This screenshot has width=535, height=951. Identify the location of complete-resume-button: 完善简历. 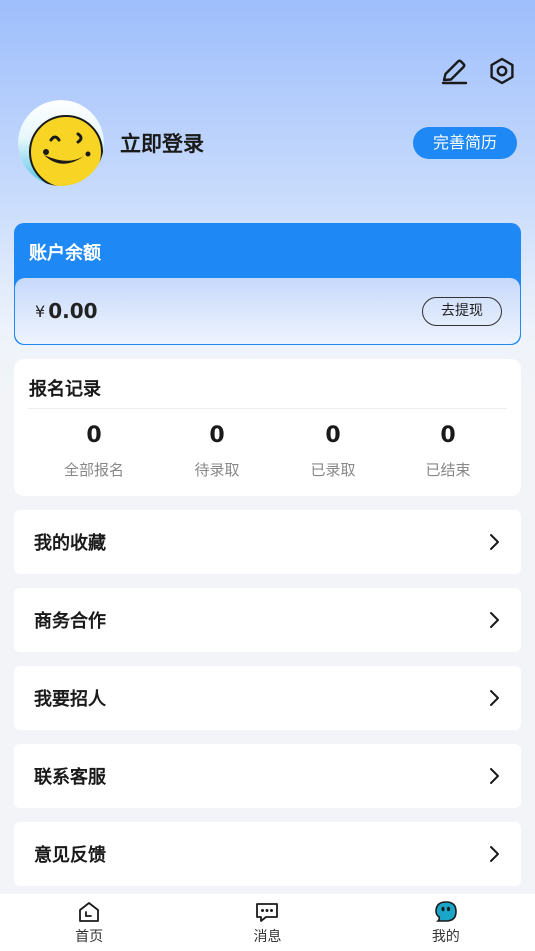
(464, 143).